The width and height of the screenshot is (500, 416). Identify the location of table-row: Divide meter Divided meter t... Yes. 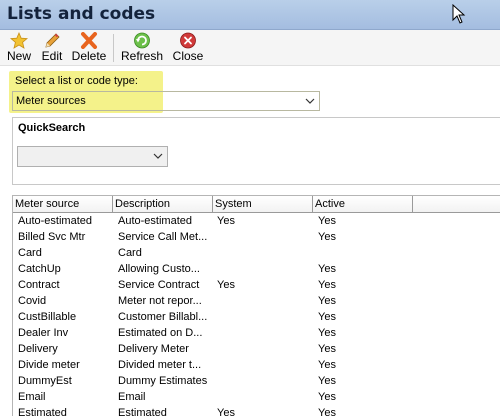
(256, 365).